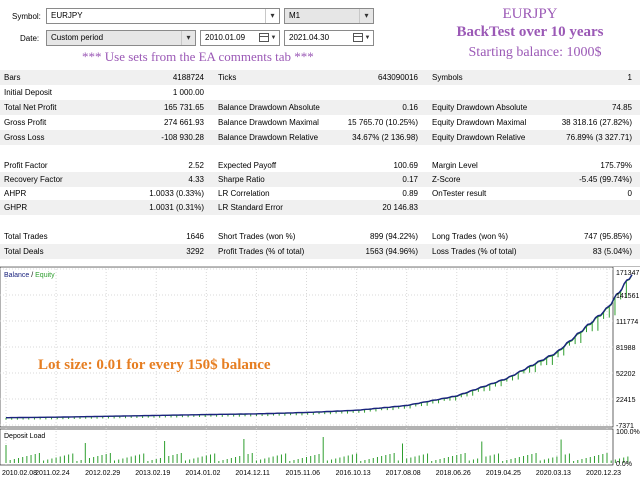 The width and height of the screenshot is (640, 483). What do you see at coordinates (393, 236) in the screenshot?
I see `short-trades-value: 899 (94.22%)` at bounding box center [393, 236].